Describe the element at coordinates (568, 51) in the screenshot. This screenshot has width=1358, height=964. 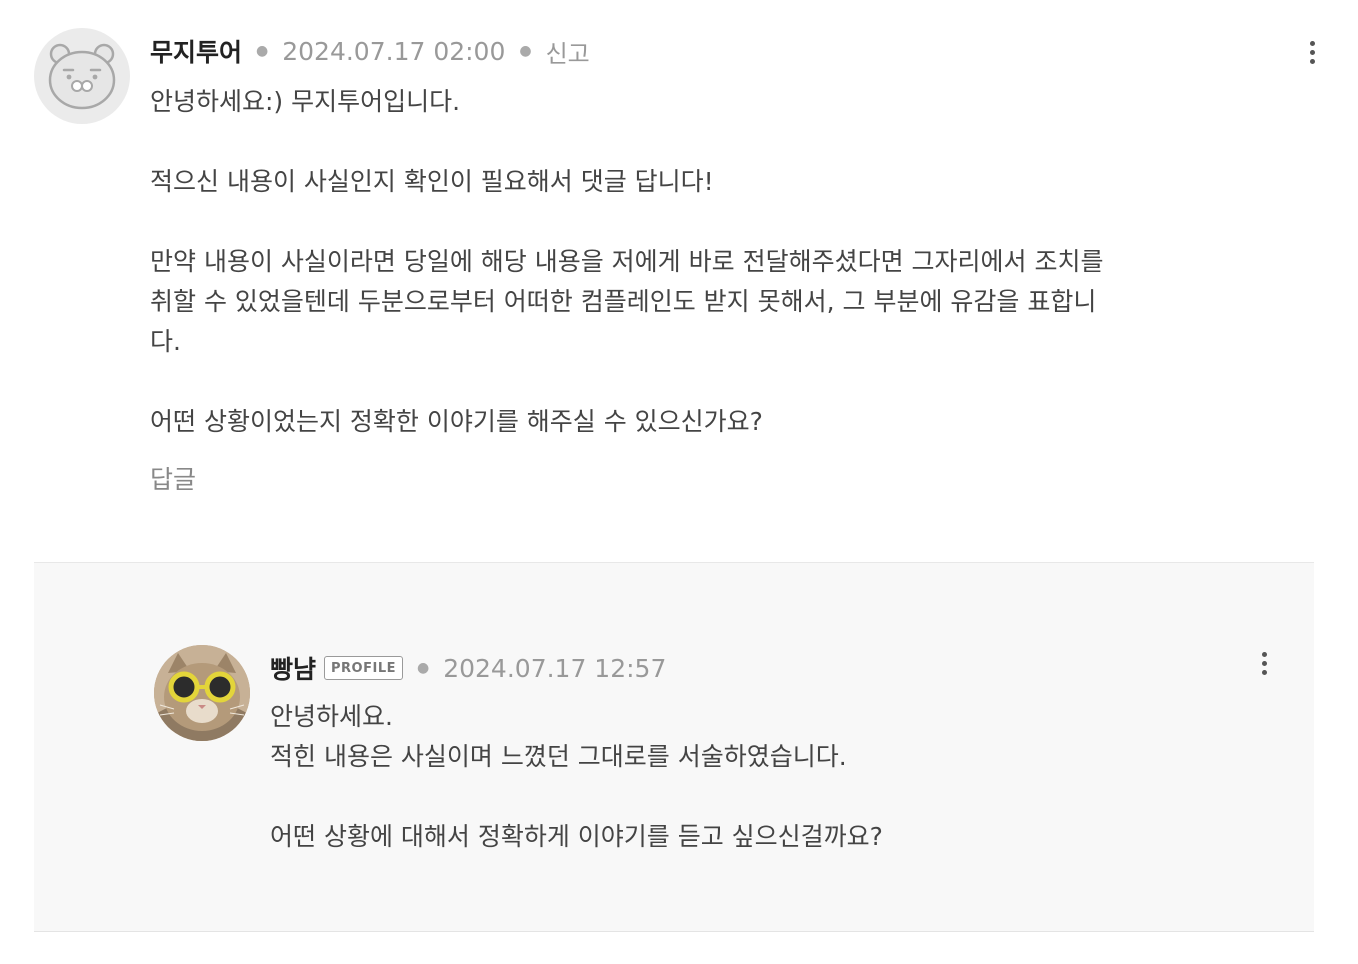
I see `report-button: 신고` at that location.